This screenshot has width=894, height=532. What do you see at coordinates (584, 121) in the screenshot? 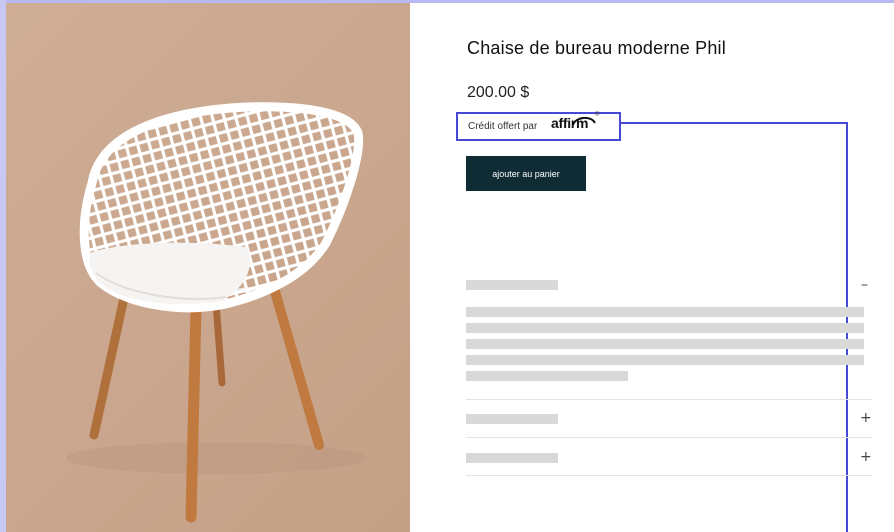
I see `affirm-arc-icon` at bounding box center [584, 121].